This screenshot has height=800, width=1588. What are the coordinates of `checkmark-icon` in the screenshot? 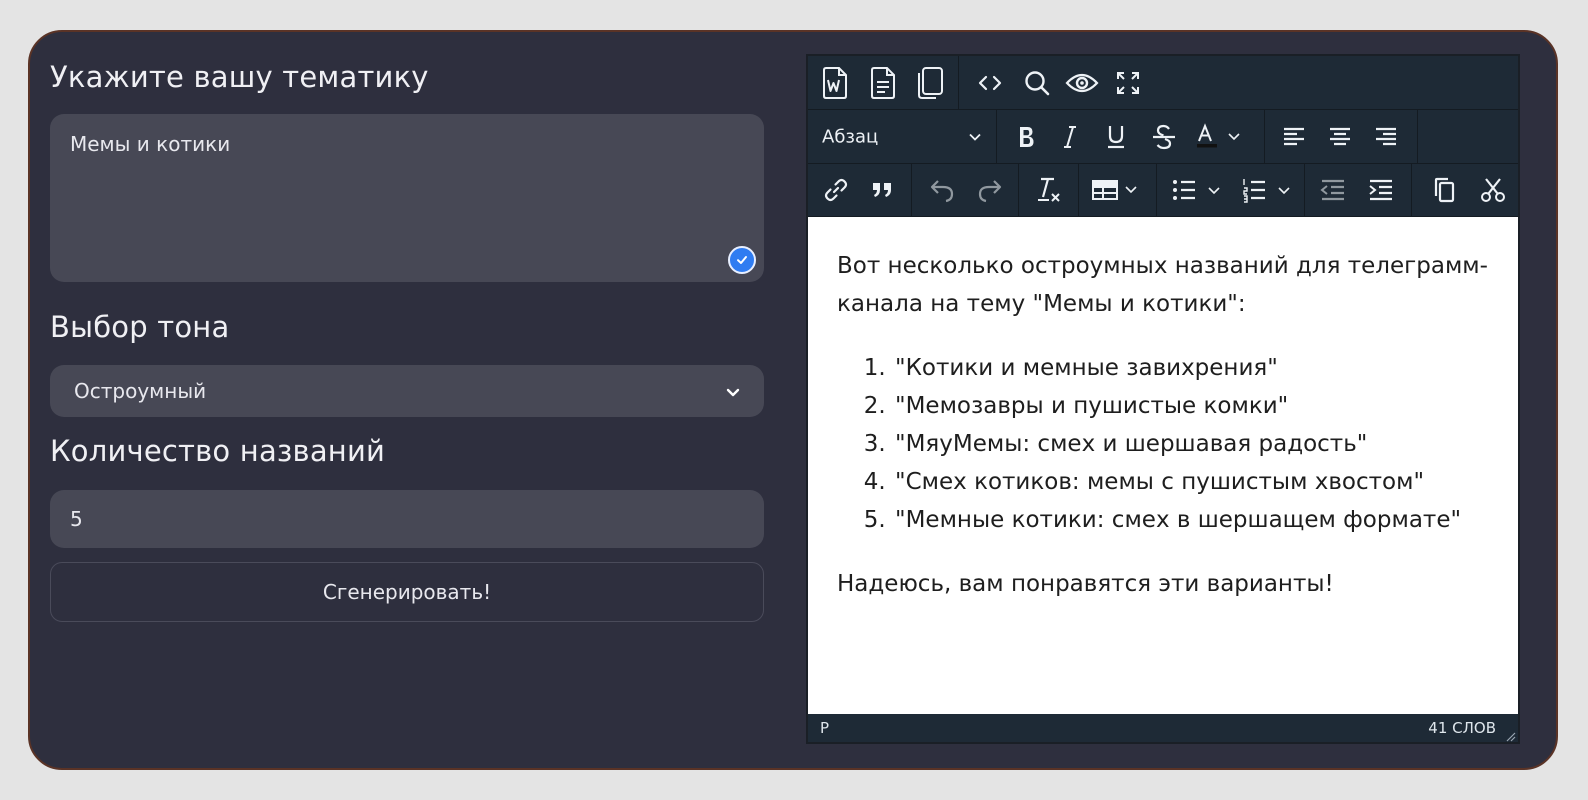 It's located at (742, 260).